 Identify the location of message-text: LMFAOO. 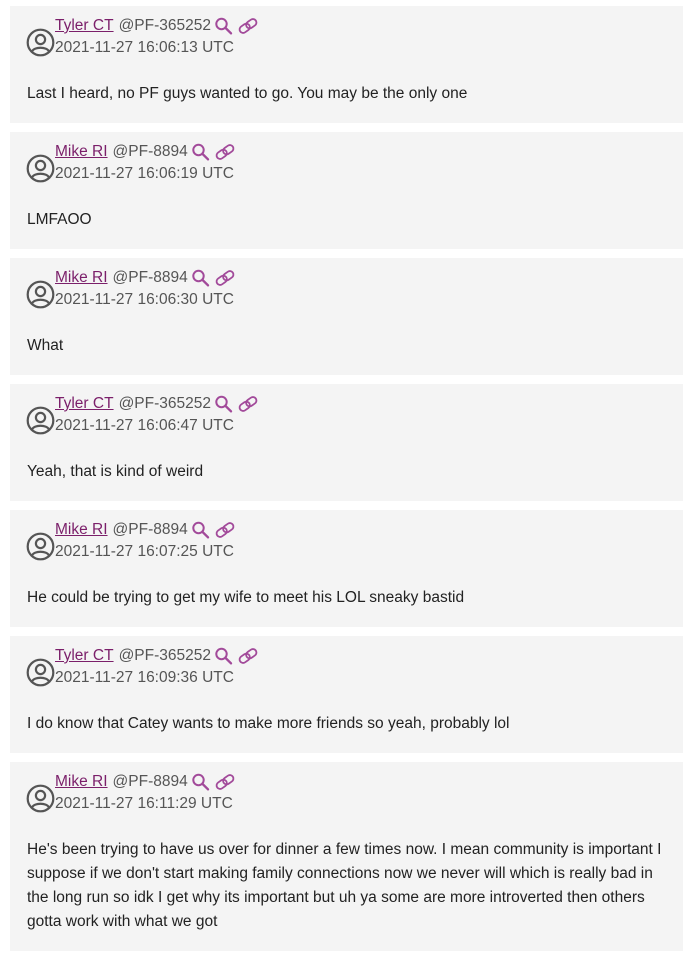
(59, 219).